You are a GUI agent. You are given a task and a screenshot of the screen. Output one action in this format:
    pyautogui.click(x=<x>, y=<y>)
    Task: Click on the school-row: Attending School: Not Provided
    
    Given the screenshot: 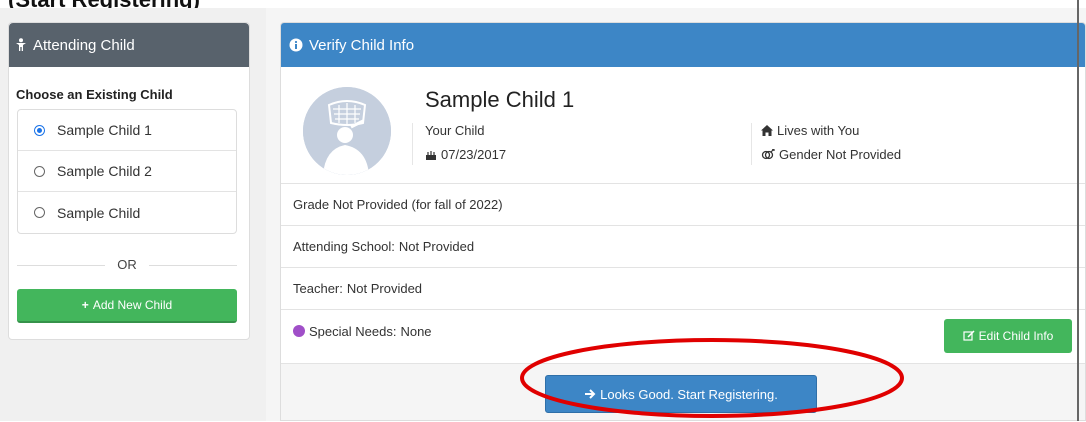 What is the action you would take?
    pyautogui.click(x=683, y=246)
    